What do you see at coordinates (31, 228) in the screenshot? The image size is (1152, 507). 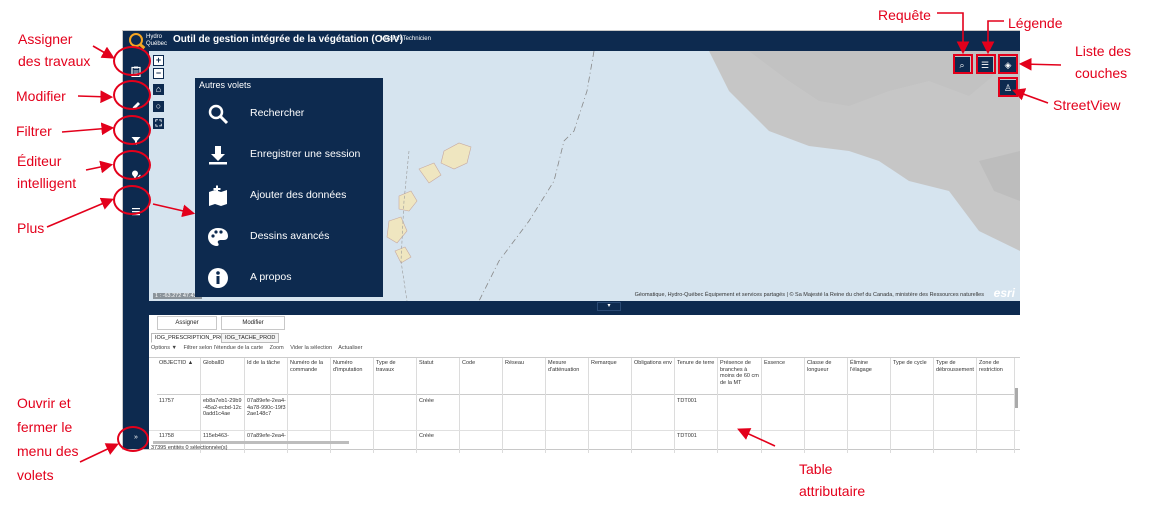 I see `callout-plus: Plus` at bounding box center [31, 228].